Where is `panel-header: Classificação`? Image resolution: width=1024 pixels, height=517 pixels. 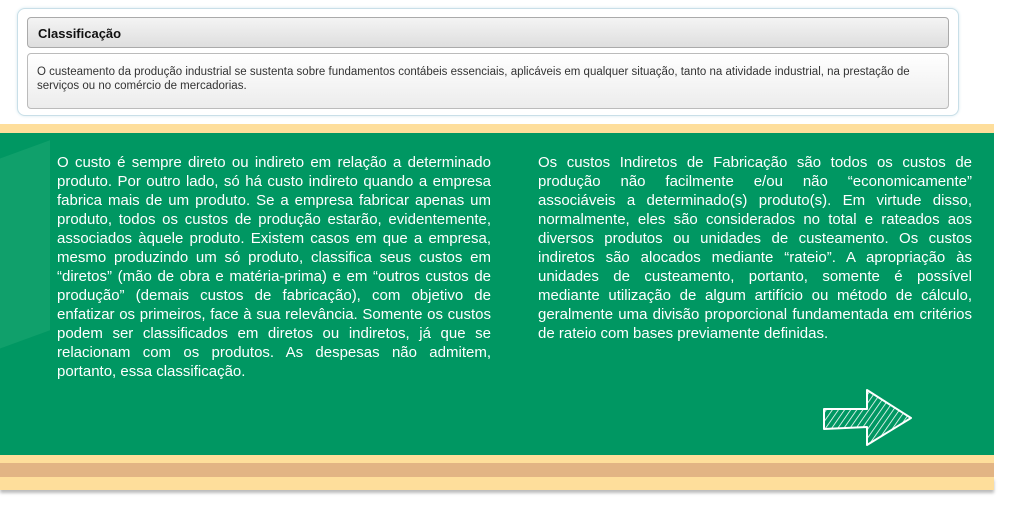 panel-header: Classificação is located at coordinates (488, 32).